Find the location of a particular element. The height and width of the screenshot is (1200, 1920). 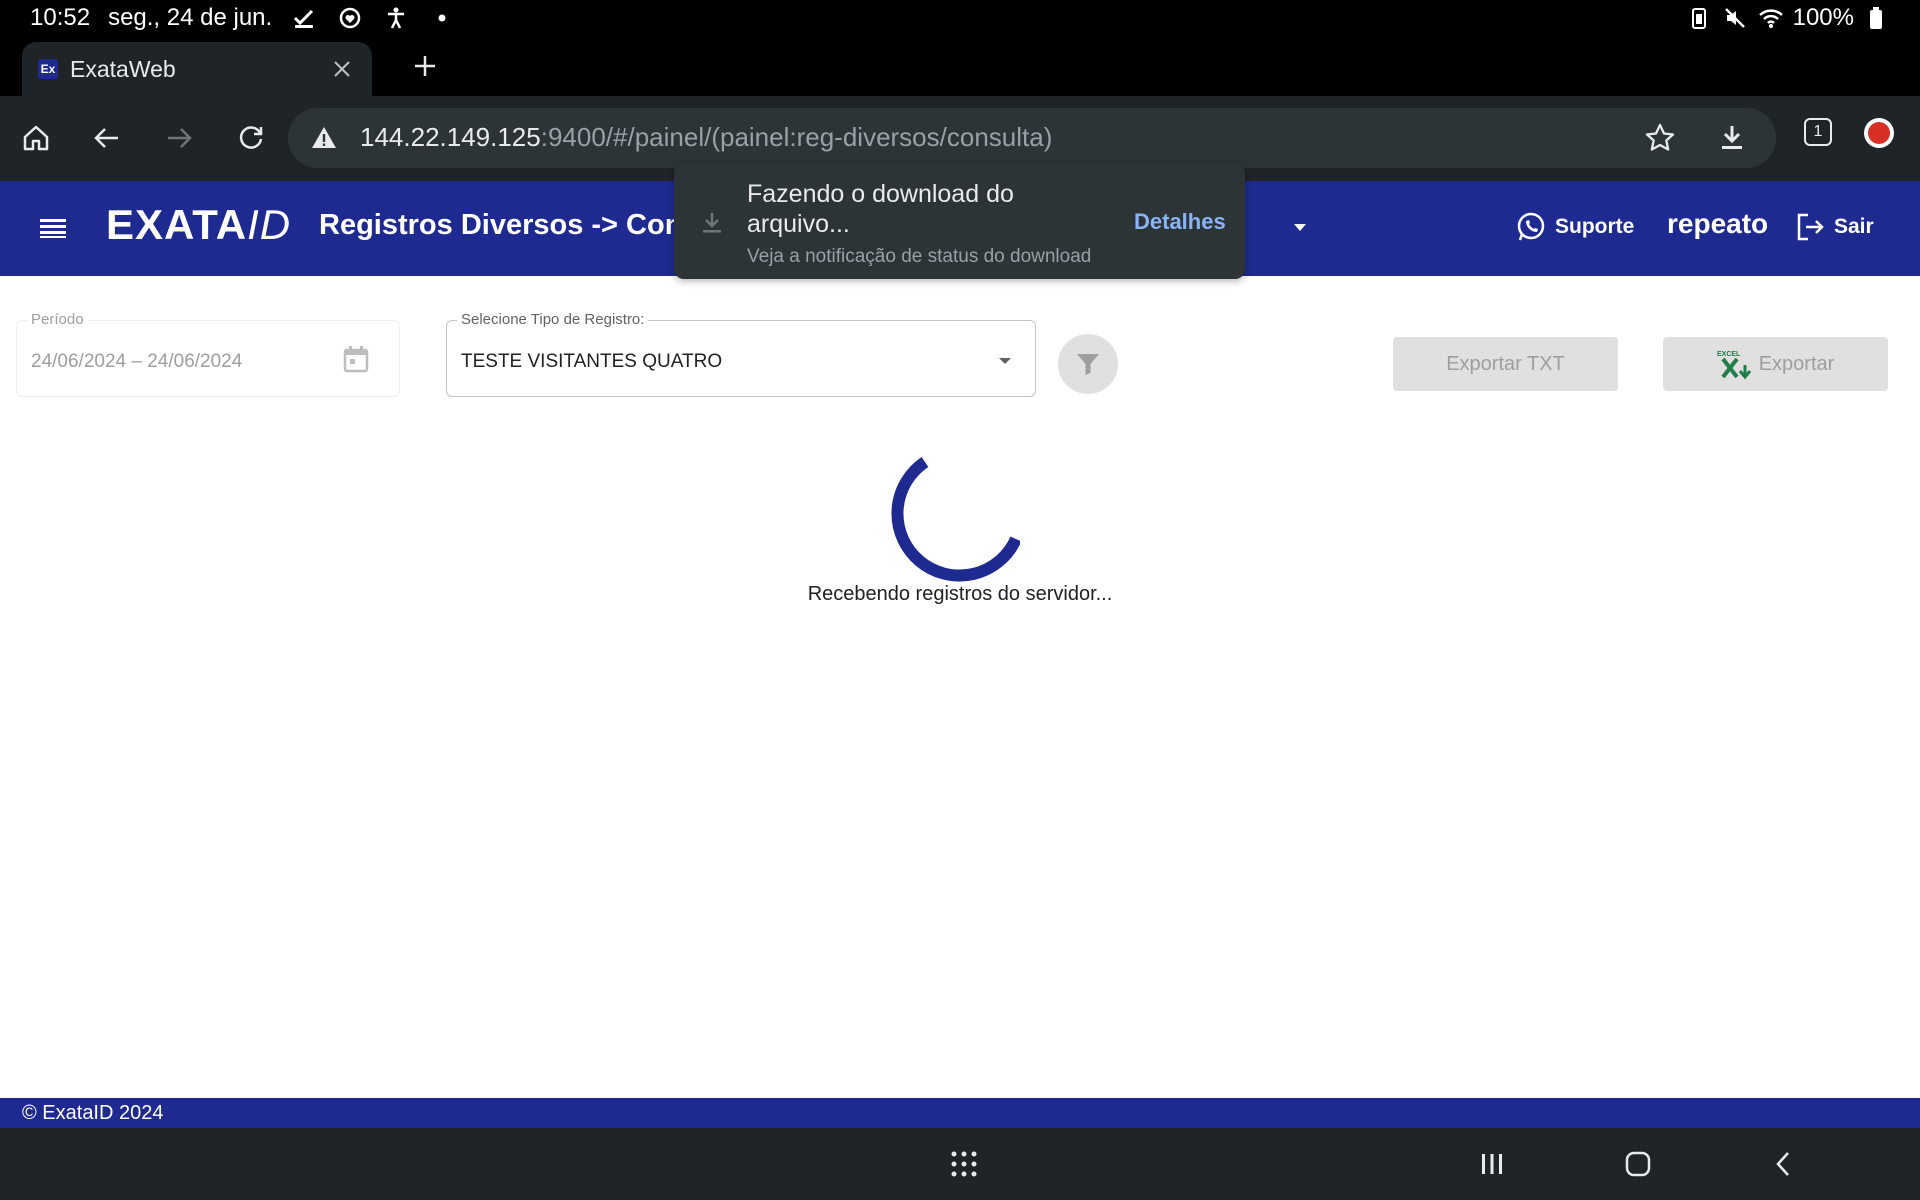

period-label: Período is located at coordinates (57, 319).